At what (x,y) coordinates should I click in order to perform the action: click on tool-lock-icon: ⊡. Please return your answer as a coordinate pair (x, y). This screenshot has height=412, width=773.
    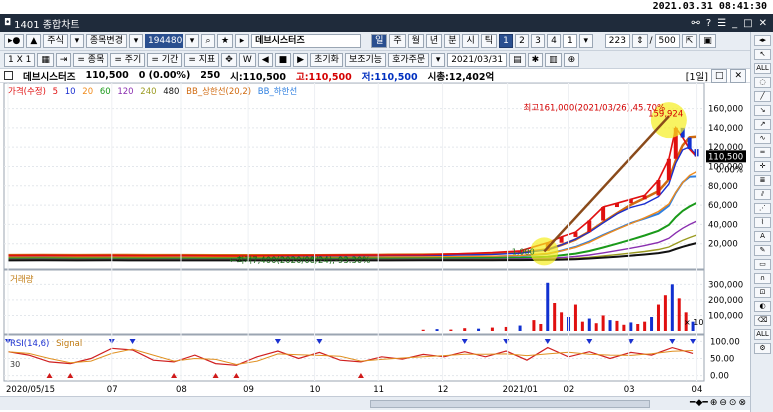
    Looking at the image, I should click on (762, 292).